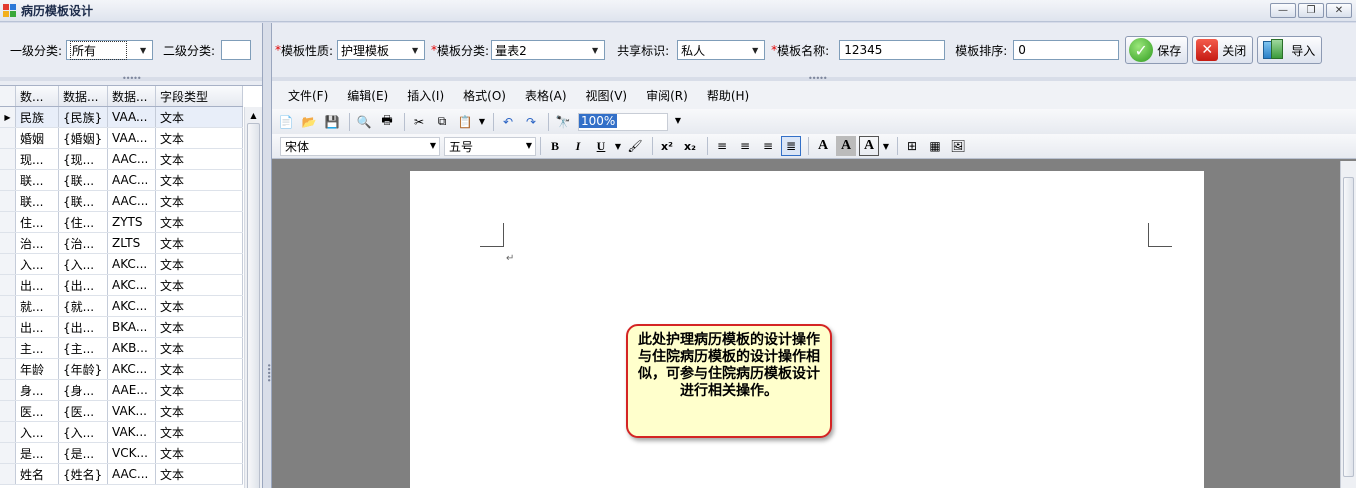 This screenshot has width=1356, height=488. What do you see at coordinates (132, 243) in the screenshot?
I see `table-cell: ZLTS` at bounding box center [132, 243].